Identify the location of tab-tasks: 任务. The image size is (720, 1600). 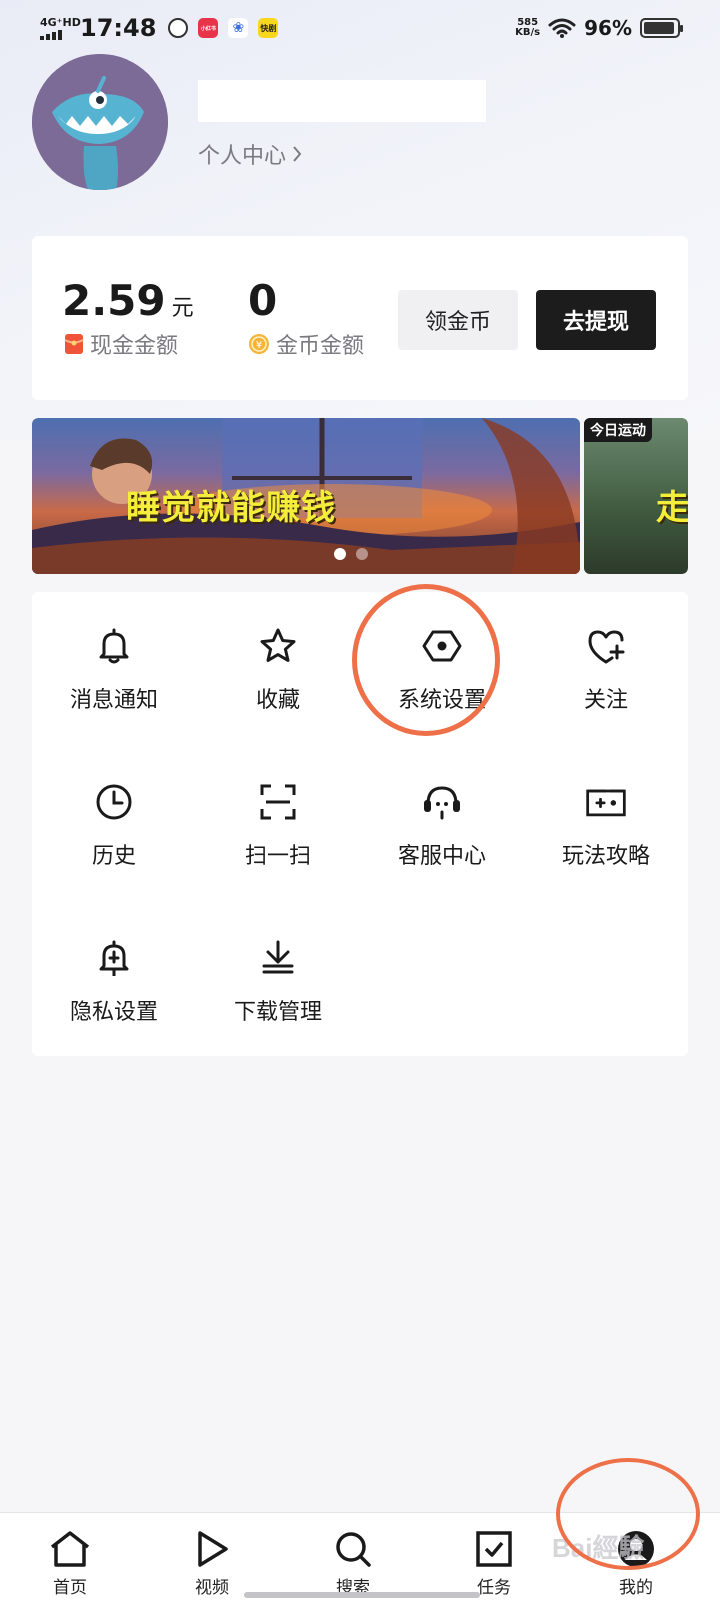
(494, 1556).